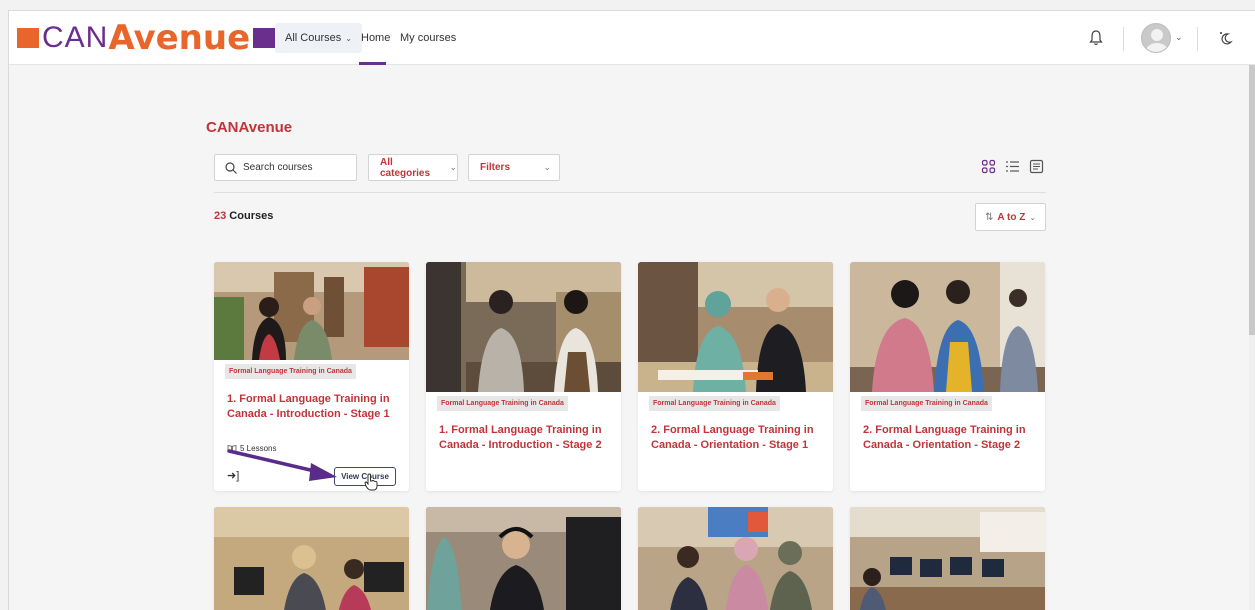 Image resolution: width=1255 pixels, height=610 pixels. What do you see at coordinates (989, 217) in the screenshot?
I see `sort-icon: ⇅` at bounding box center [989, 217].